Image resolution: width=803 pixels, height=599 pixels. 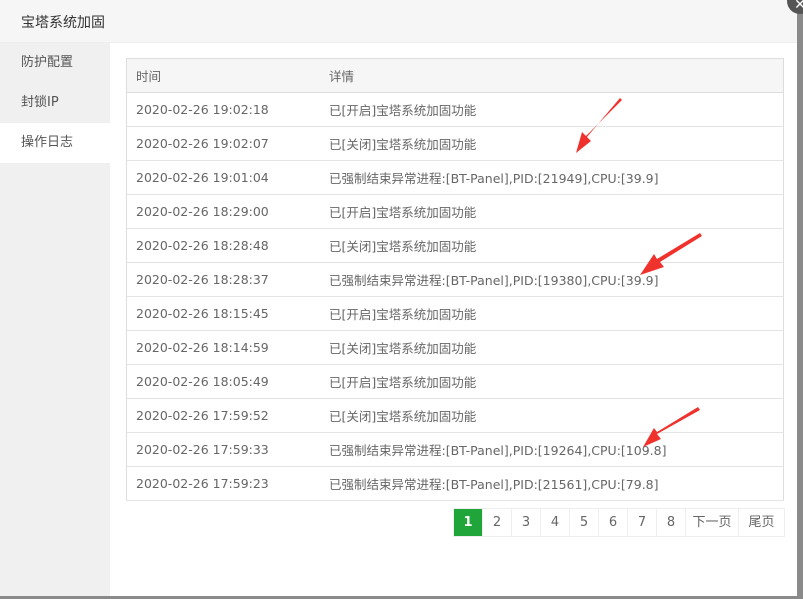 I want to click on cell-time: 2020-02-26 18:05:49, so click(x=223, y=381).